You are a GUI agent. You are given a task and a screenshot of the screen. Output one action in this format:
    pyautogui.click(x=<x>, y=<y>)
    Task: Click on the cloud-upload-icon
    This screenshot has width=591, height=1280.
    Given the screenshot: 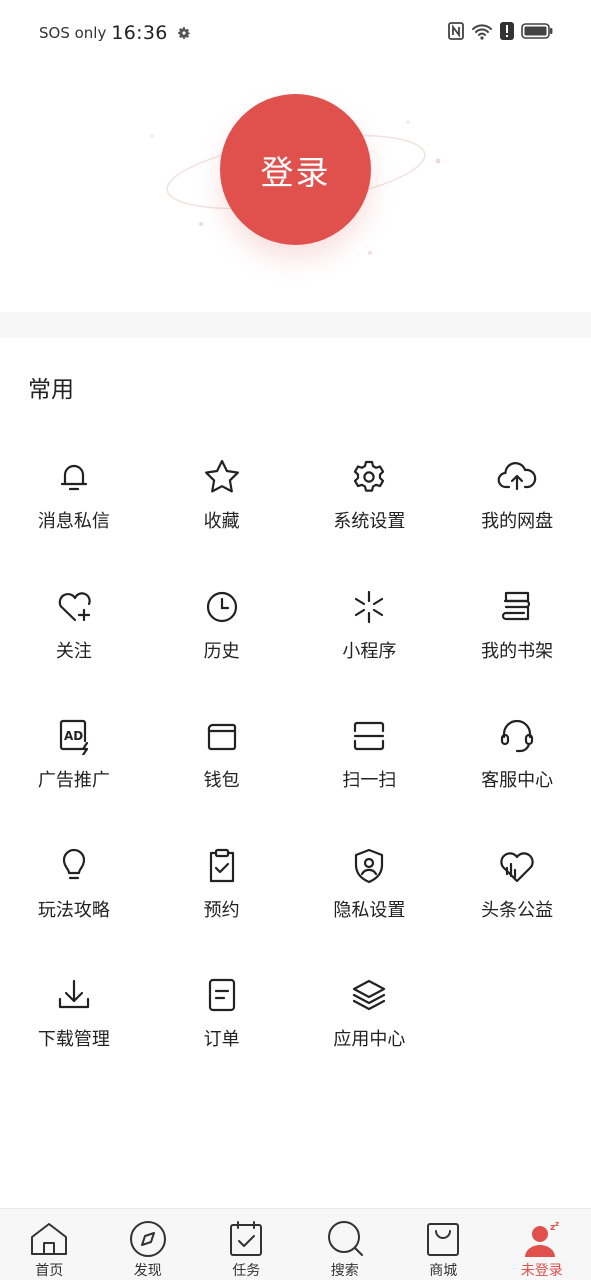 What is the action you would take?
    pyautogui.click(x=517, y=477)
    